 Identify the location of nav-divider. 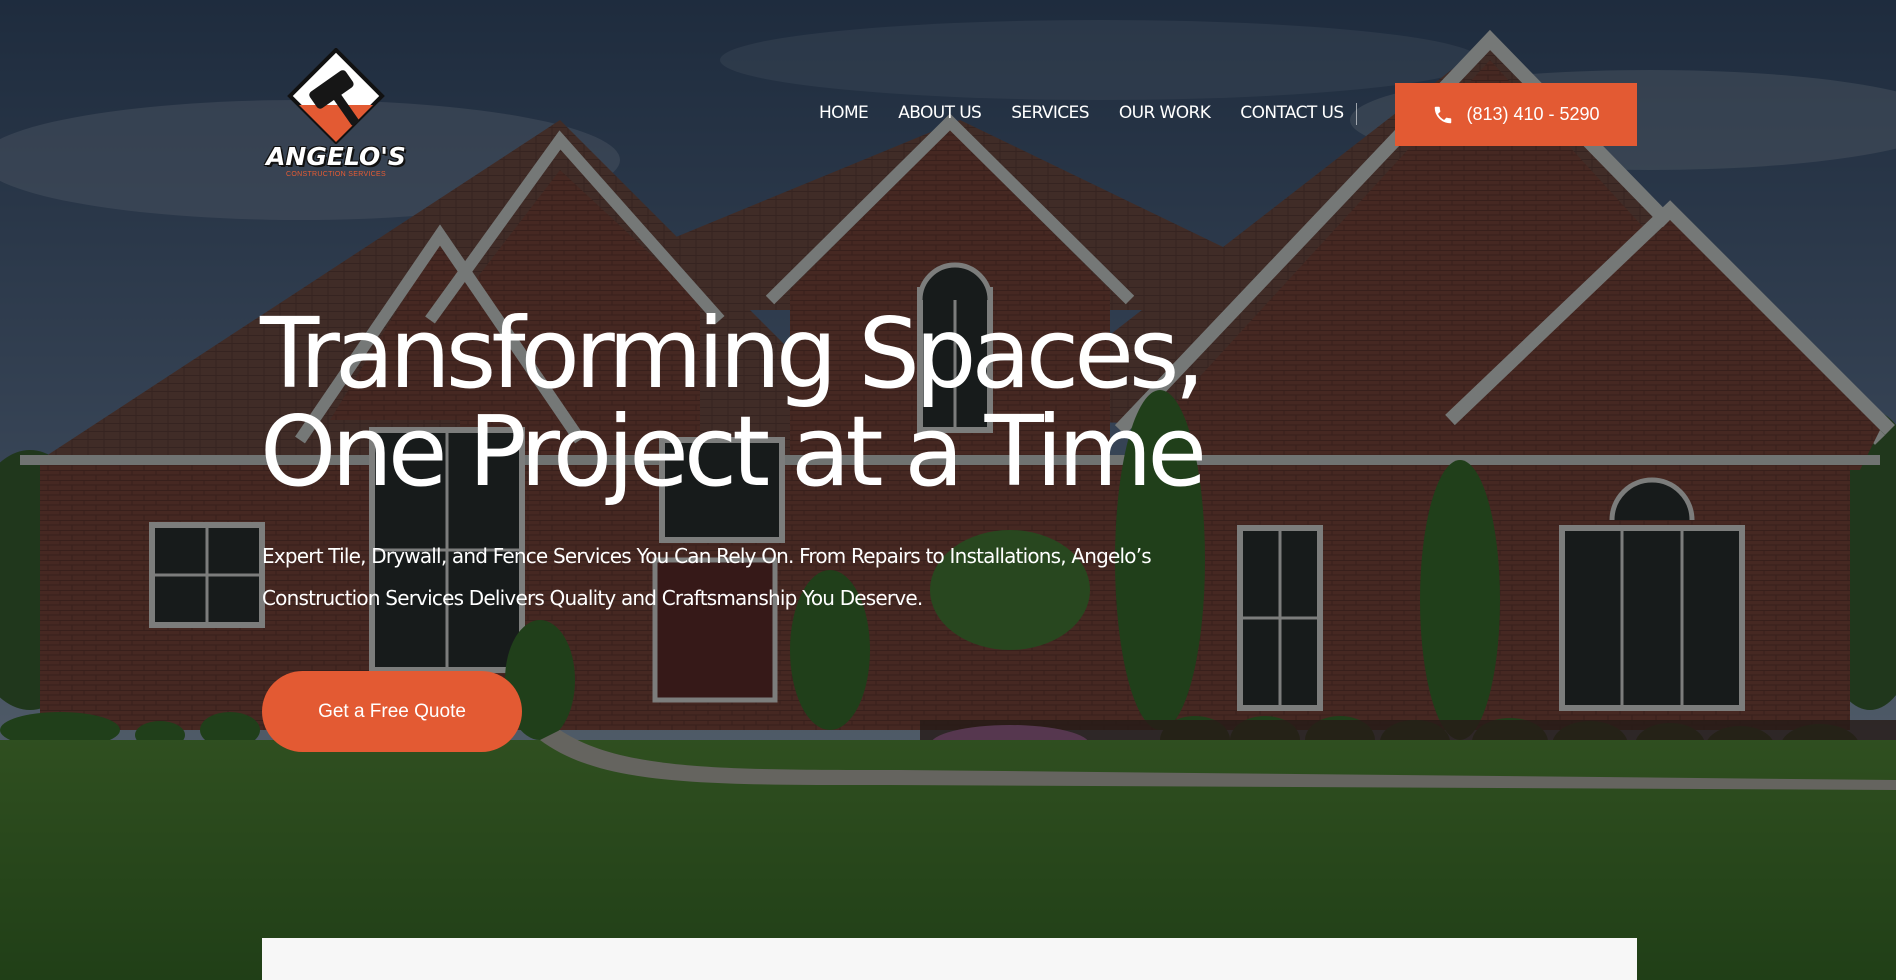
(1356, 114).